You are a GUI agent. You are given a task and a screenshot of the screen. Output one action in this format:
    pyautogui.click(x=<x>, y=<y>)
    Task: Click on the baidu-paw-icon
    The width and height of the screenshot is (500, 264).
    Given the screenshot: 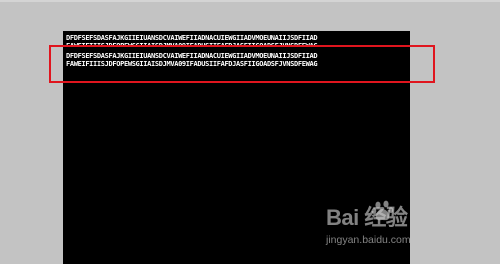 What is the action you would take?
    pyautogui.click(x=382, y=210)
    